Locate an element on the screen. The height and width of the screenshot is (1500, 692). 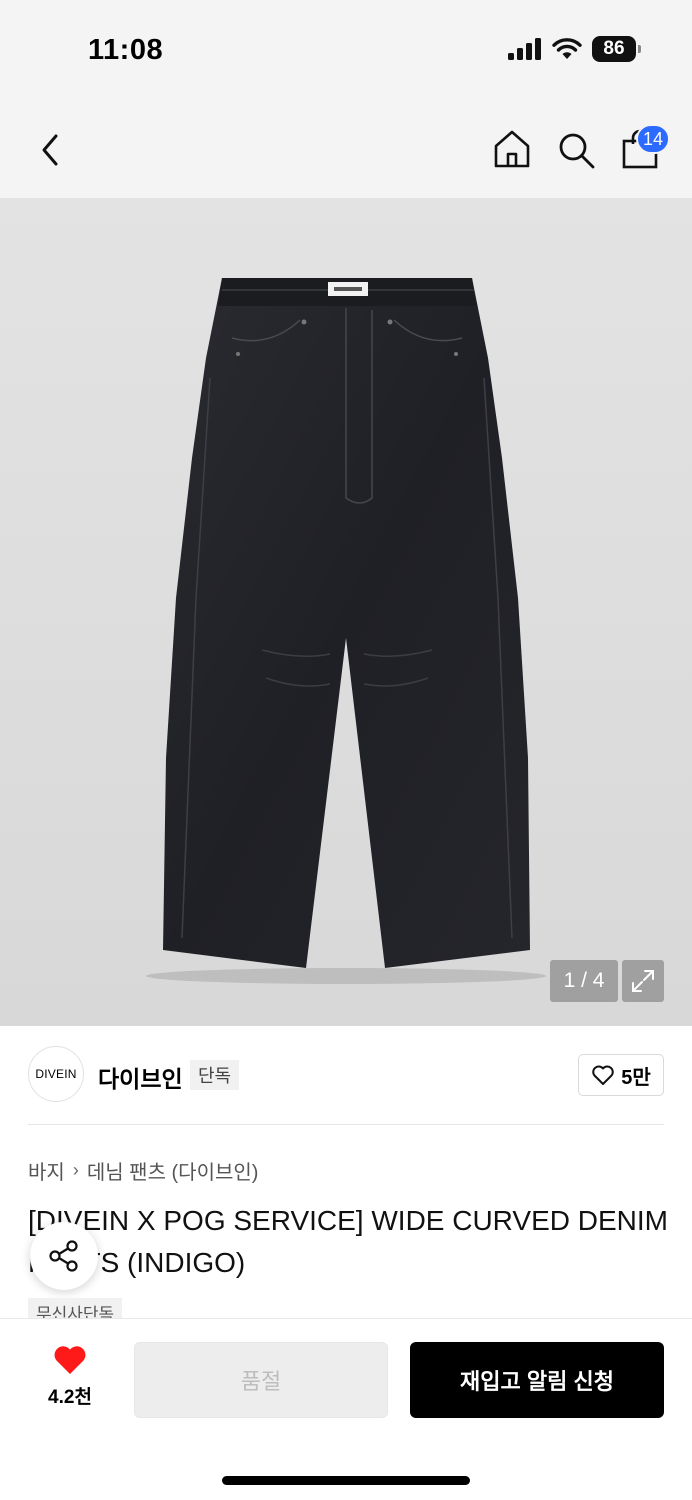
status-time: 11:08 is located at coordinates (126, 50).